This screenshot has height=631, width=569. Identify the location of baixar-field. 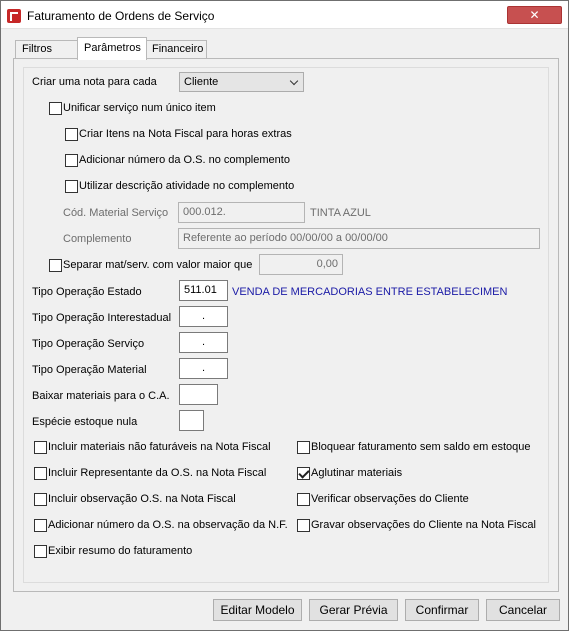
(198, 394).